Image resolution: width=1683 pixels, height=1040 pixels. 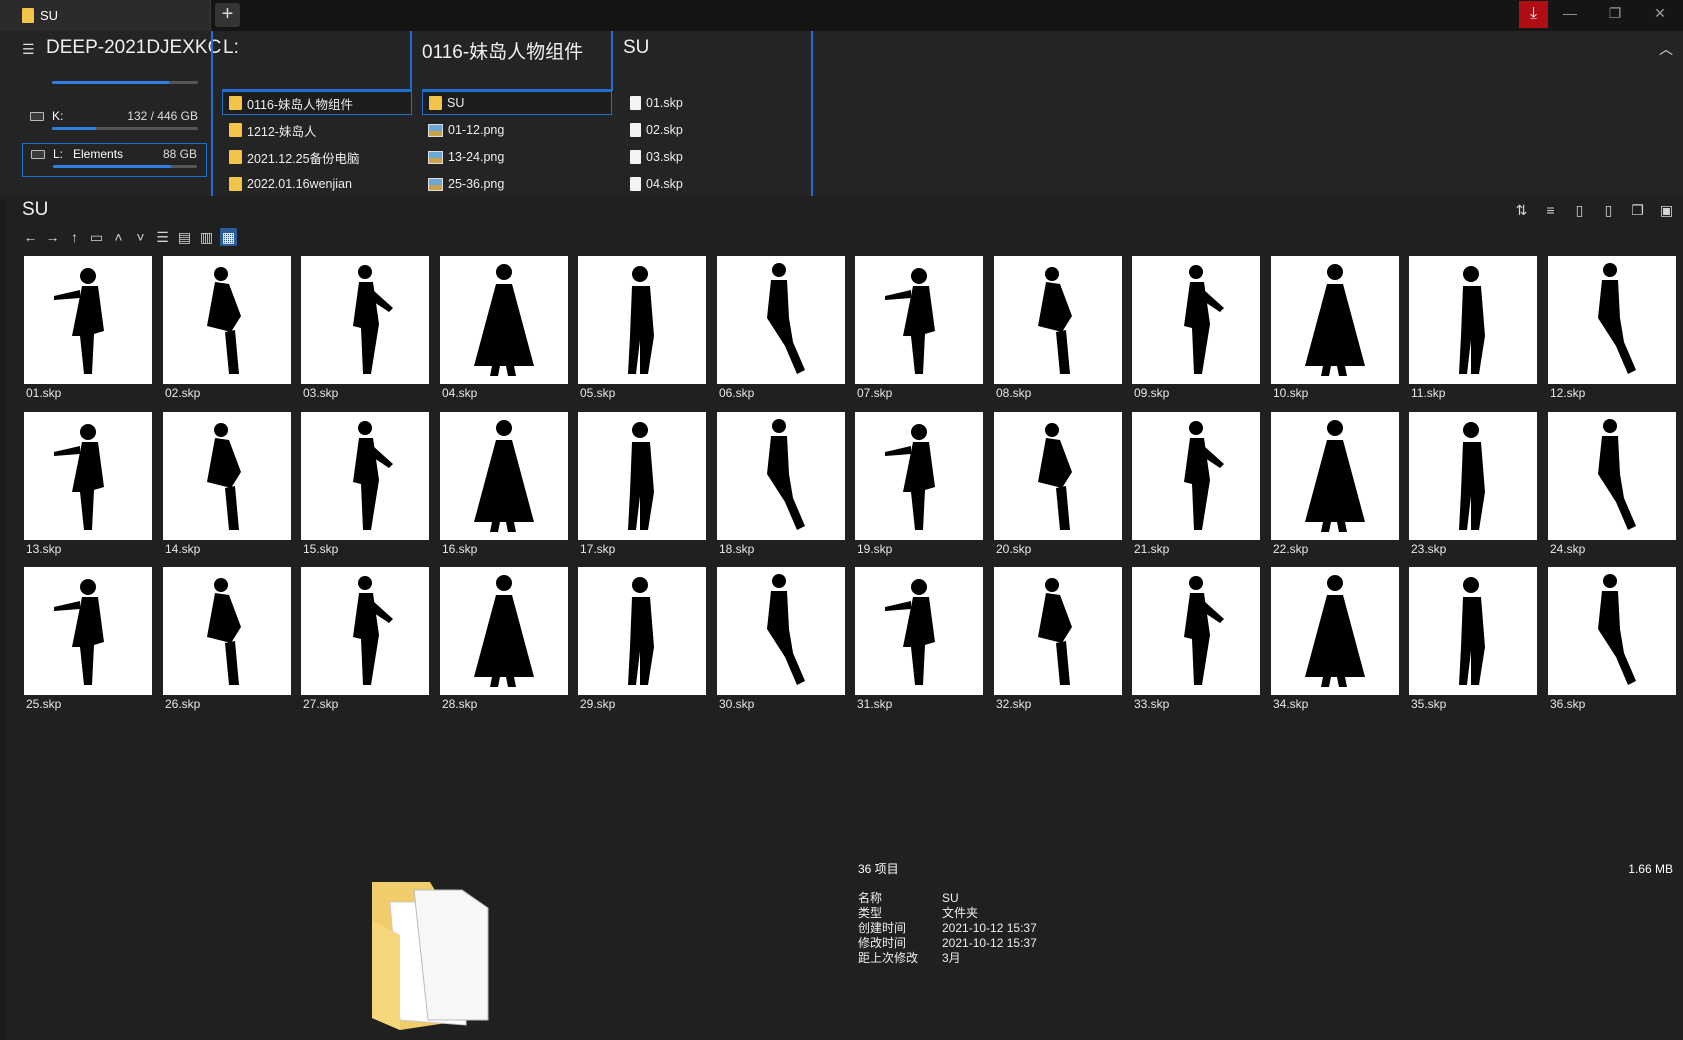 I want to click on file-item-skp: 02.skp, so click(x=656, y=130).